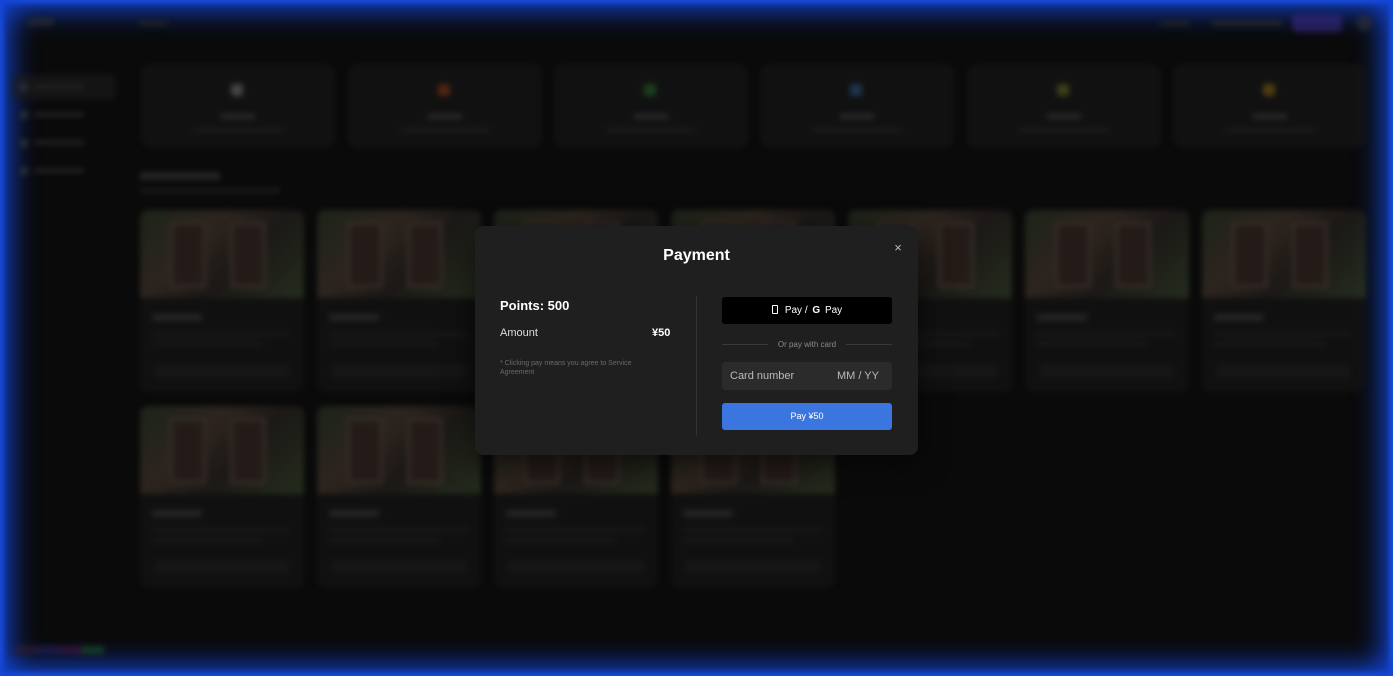  I want to click on wallet-pay-button: Pay / G Pay, so click(807, 310).